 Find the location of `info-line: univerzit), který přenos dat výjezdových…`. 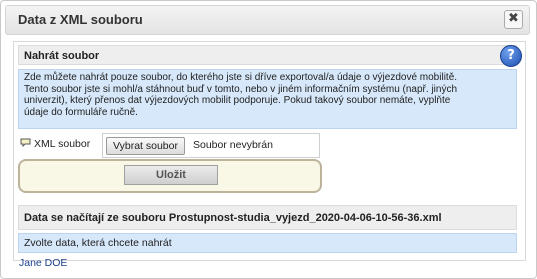

info-line: univerzit), který přenos dat výjezdových… is located at coordinates (237, 100).